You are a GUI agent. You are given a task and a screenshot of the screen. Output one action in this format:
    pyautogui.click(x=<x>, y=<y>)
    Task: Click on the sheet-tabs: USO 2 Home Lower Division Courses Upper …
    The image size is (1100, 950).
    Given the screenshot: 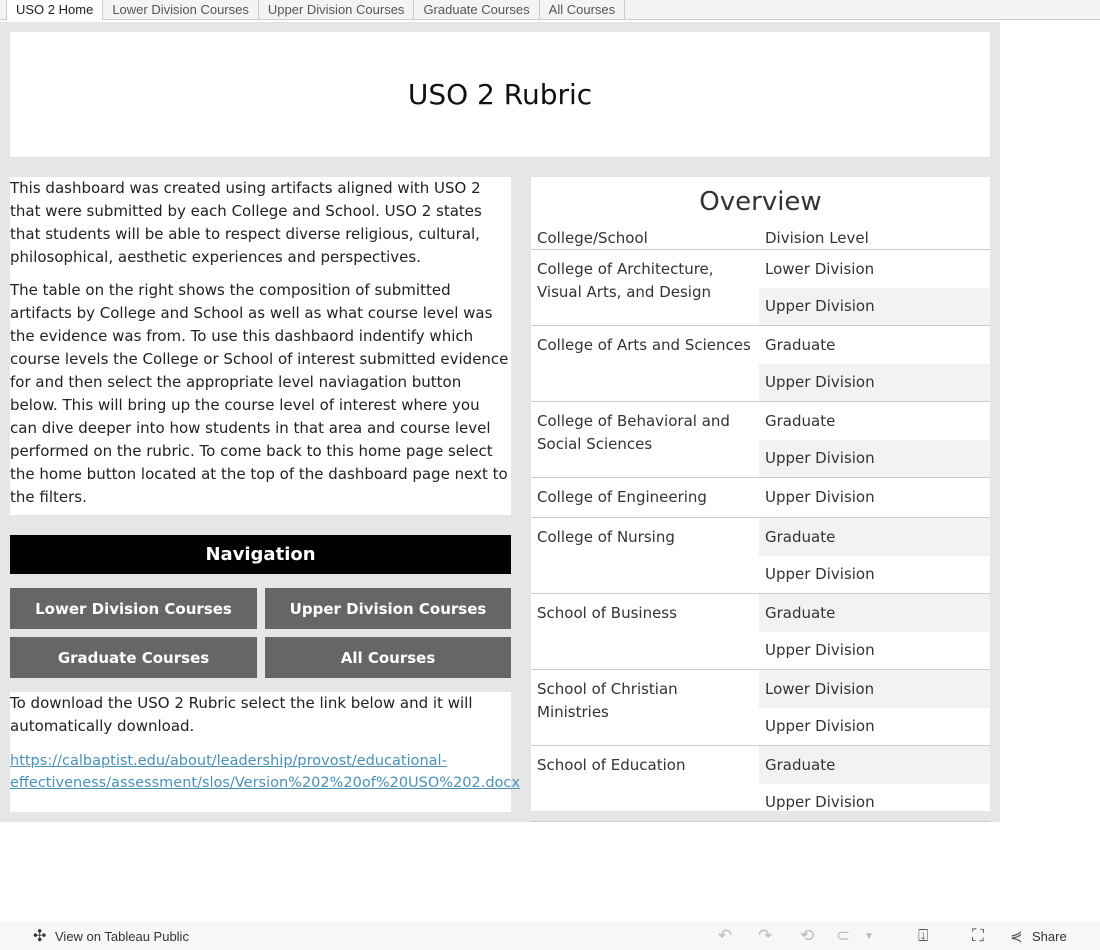 What is the action you would take?
    pyautogui.click(x=550, y=10)
    